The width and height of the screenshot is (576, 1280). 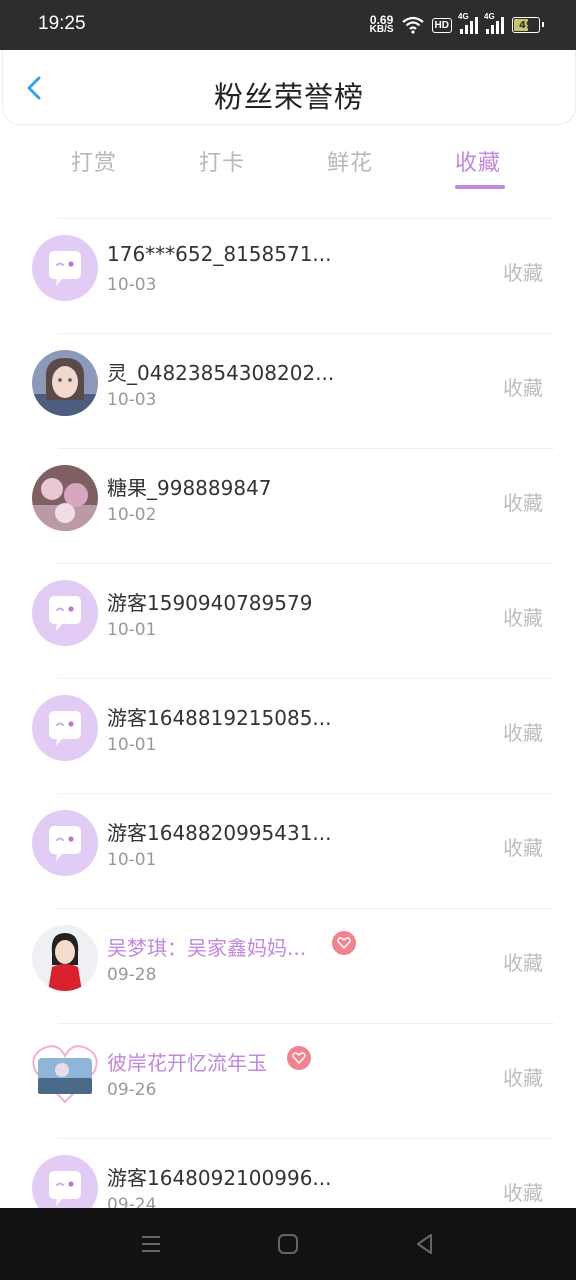 What do you see at coordinates (189, 488) in the screenshot?
I see `fan-name: 糖果_998889847` at bounding box center [189, 488].